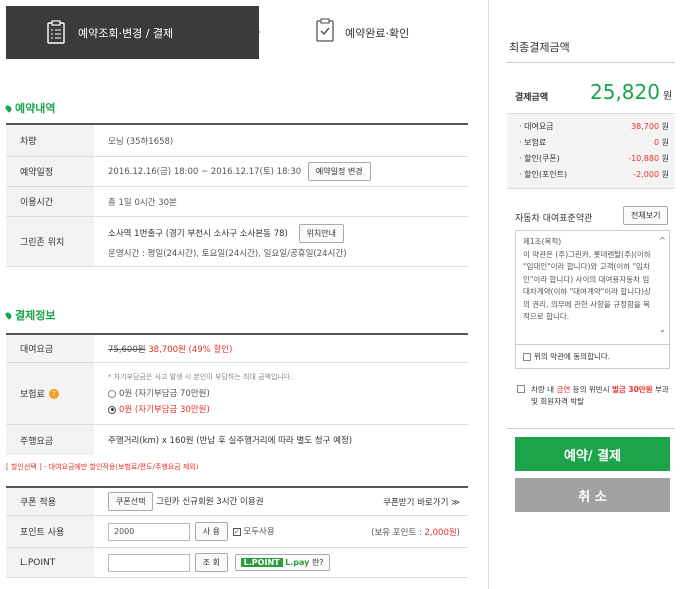 This screenshot has width=683, height=589. Describe the element at coordinates (127, 349) in the screenshot. I see `fee-original: 75,600원` at that location.